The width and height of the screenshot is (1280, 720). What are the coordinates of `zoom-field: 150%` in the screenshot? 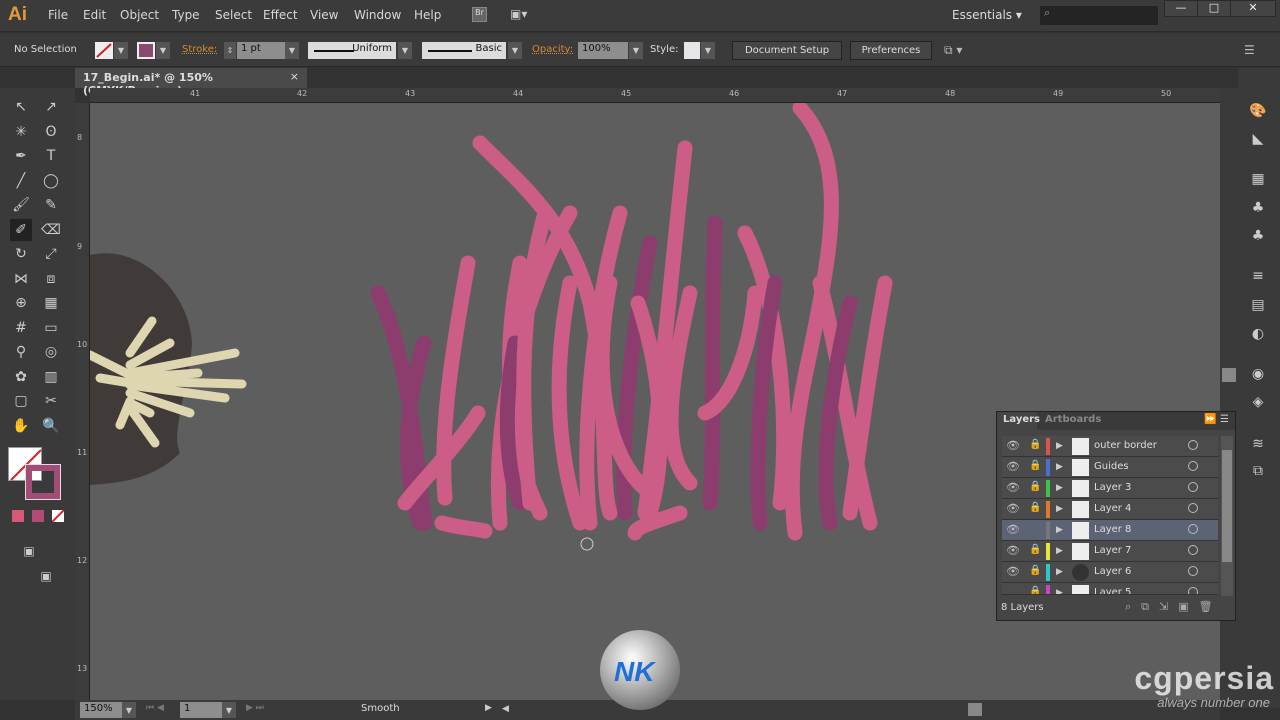 It's located at (101, 710).